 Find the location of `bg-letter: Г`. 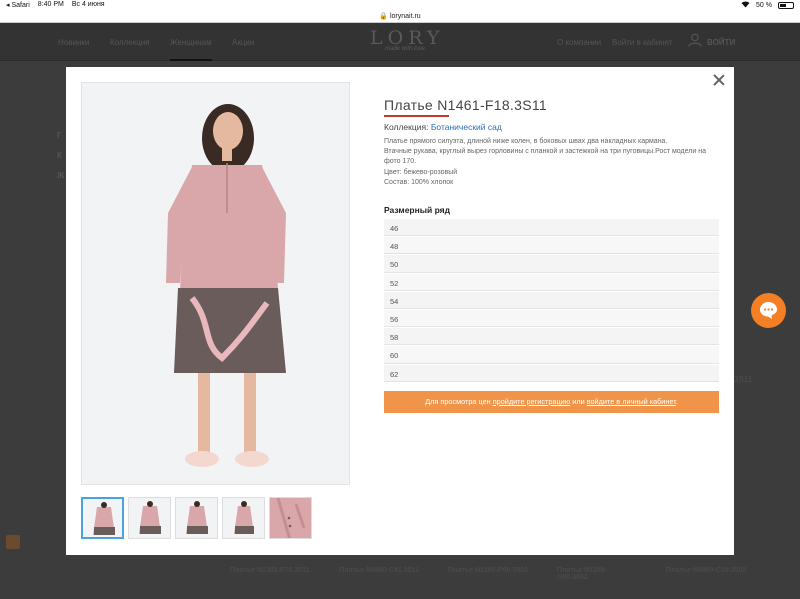

bg-letter: Г is located at coordinates (59, 135).